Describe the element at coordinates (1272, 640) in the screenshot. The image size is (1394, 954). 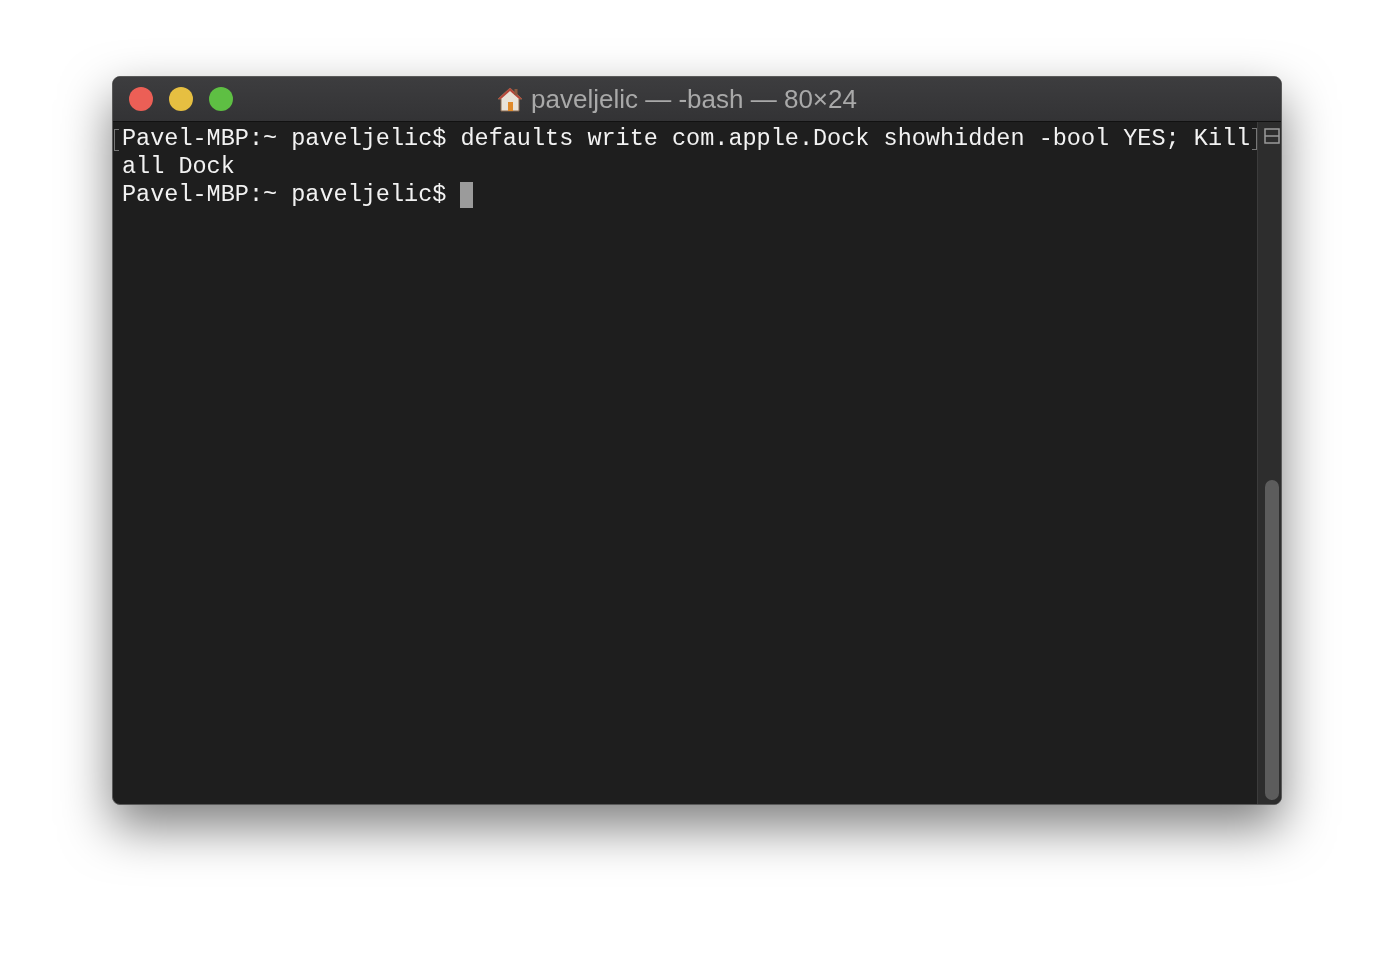
I see `scrollbar-thumb` at that location.